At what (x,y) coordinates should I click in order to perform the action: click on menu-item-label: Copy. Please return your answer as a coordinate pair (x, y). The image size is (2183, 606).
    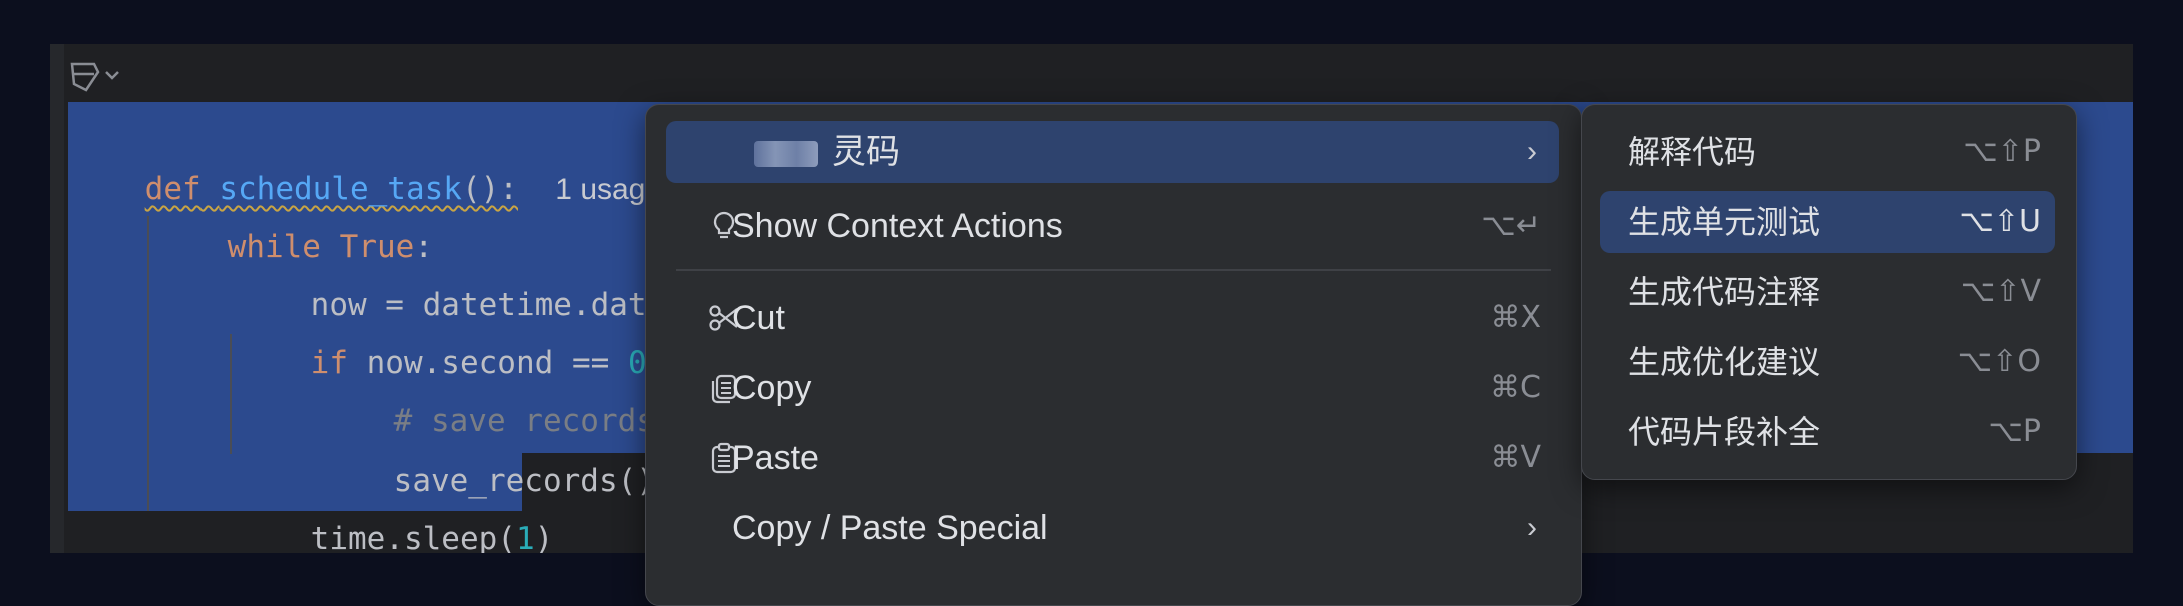
    Looking at the image, I should click on (772, 388).